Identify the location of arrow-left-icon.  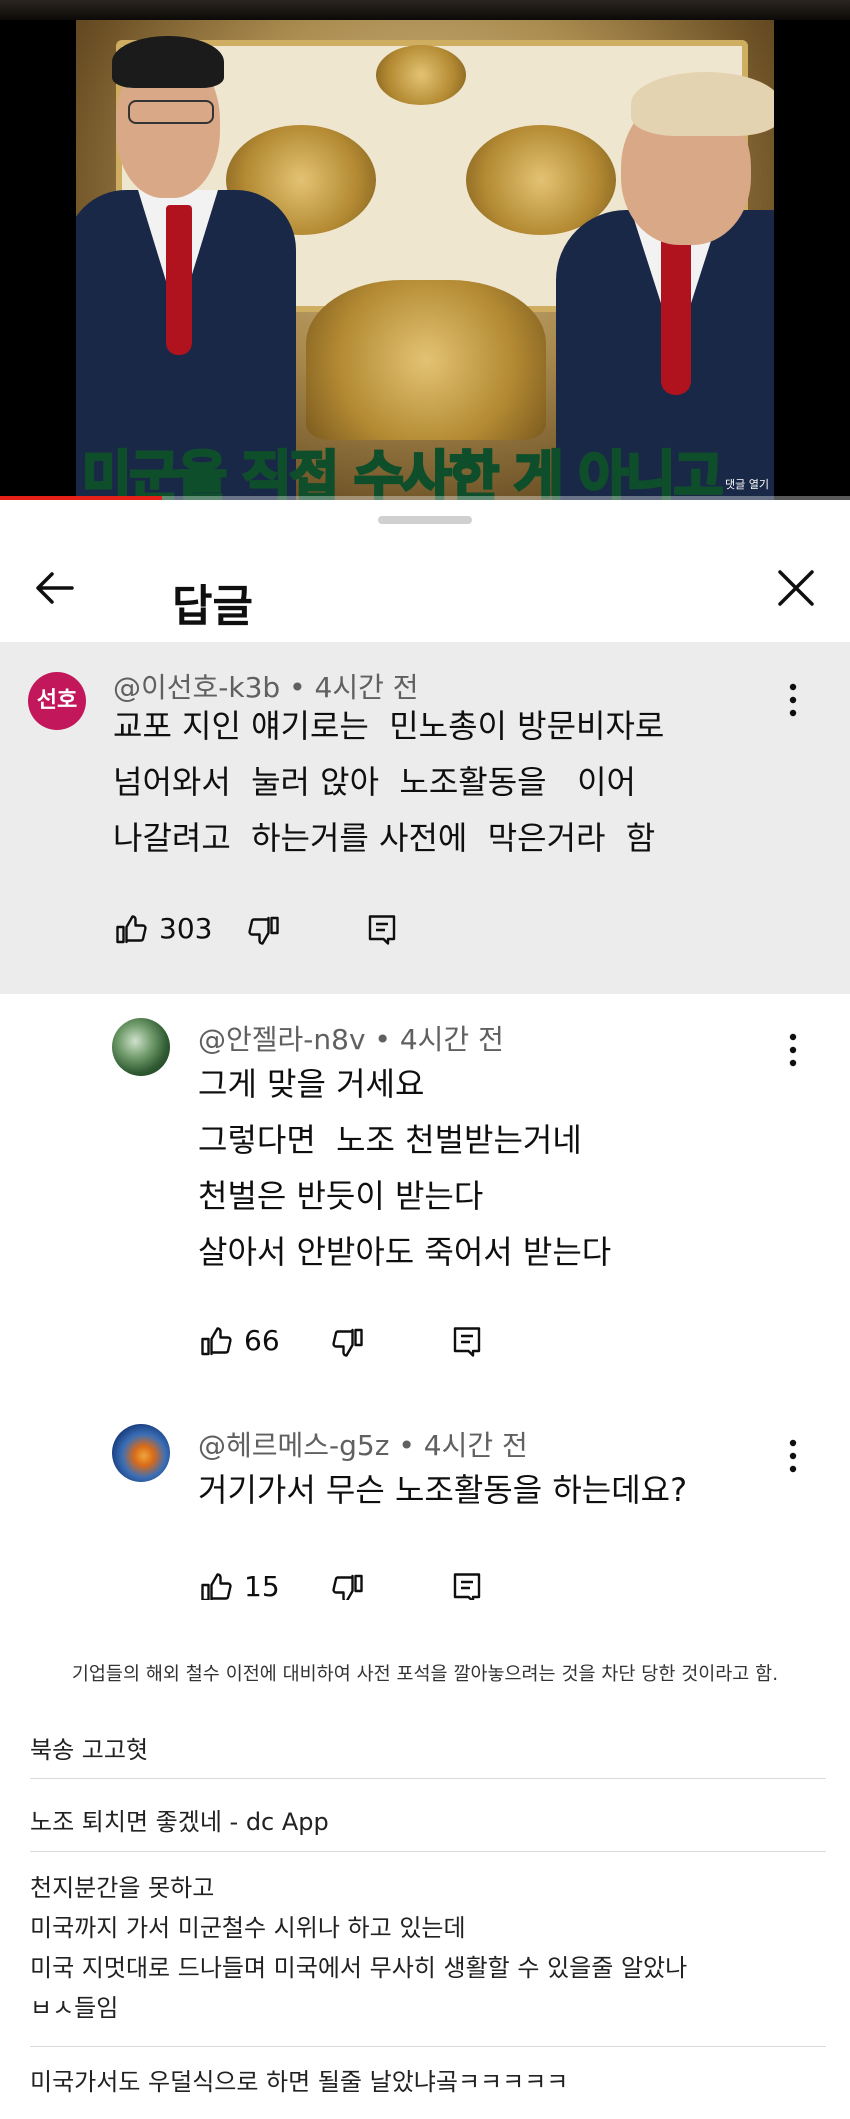
(55, 588).